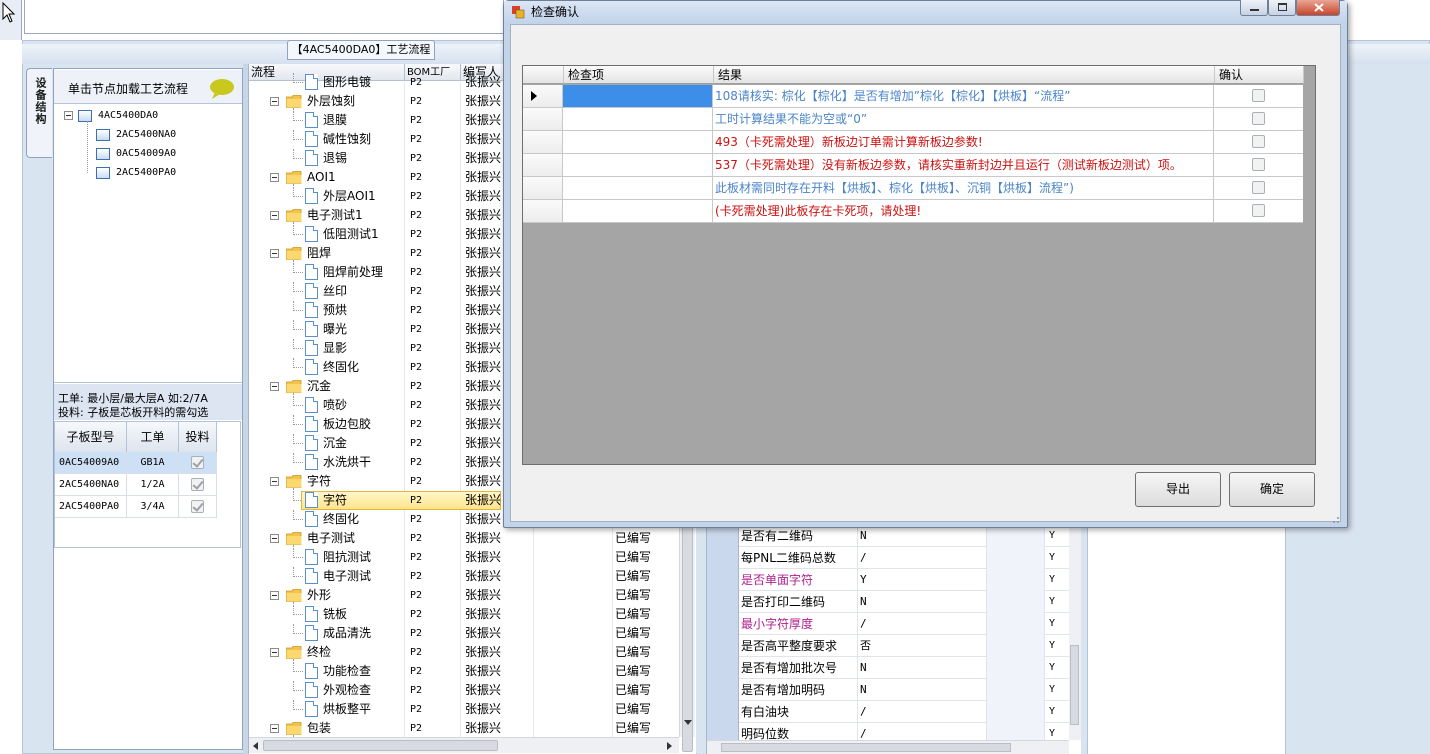 The height and width of the screenshot is (754, 1430). What do you see at coordinates (464, 614) in the screenshot?
I see `process-row: 铣板 P2 张振兴 已编写` at bounding box center [464, 614].